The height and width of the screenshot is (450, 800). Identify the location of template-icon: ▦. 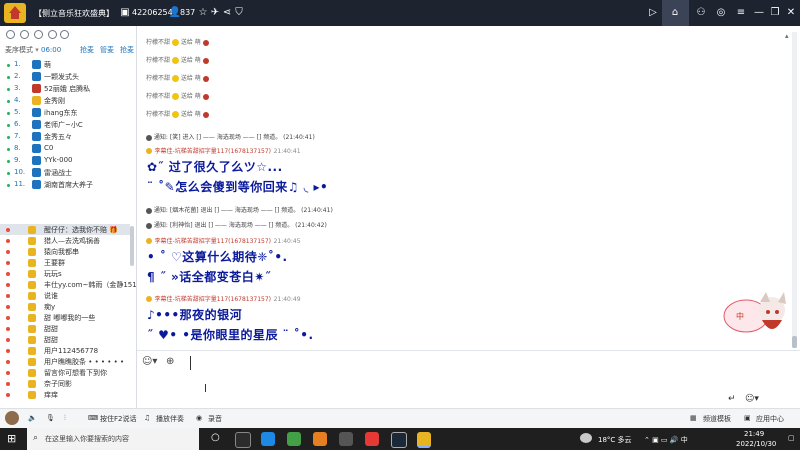
(693, 418).